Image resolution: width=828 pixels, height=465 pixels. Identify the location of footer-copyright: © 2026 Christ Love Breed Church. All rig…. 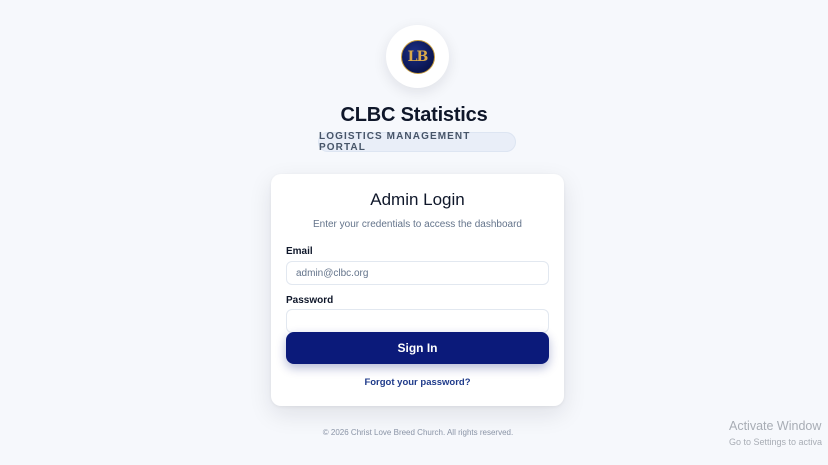
(418, 432).